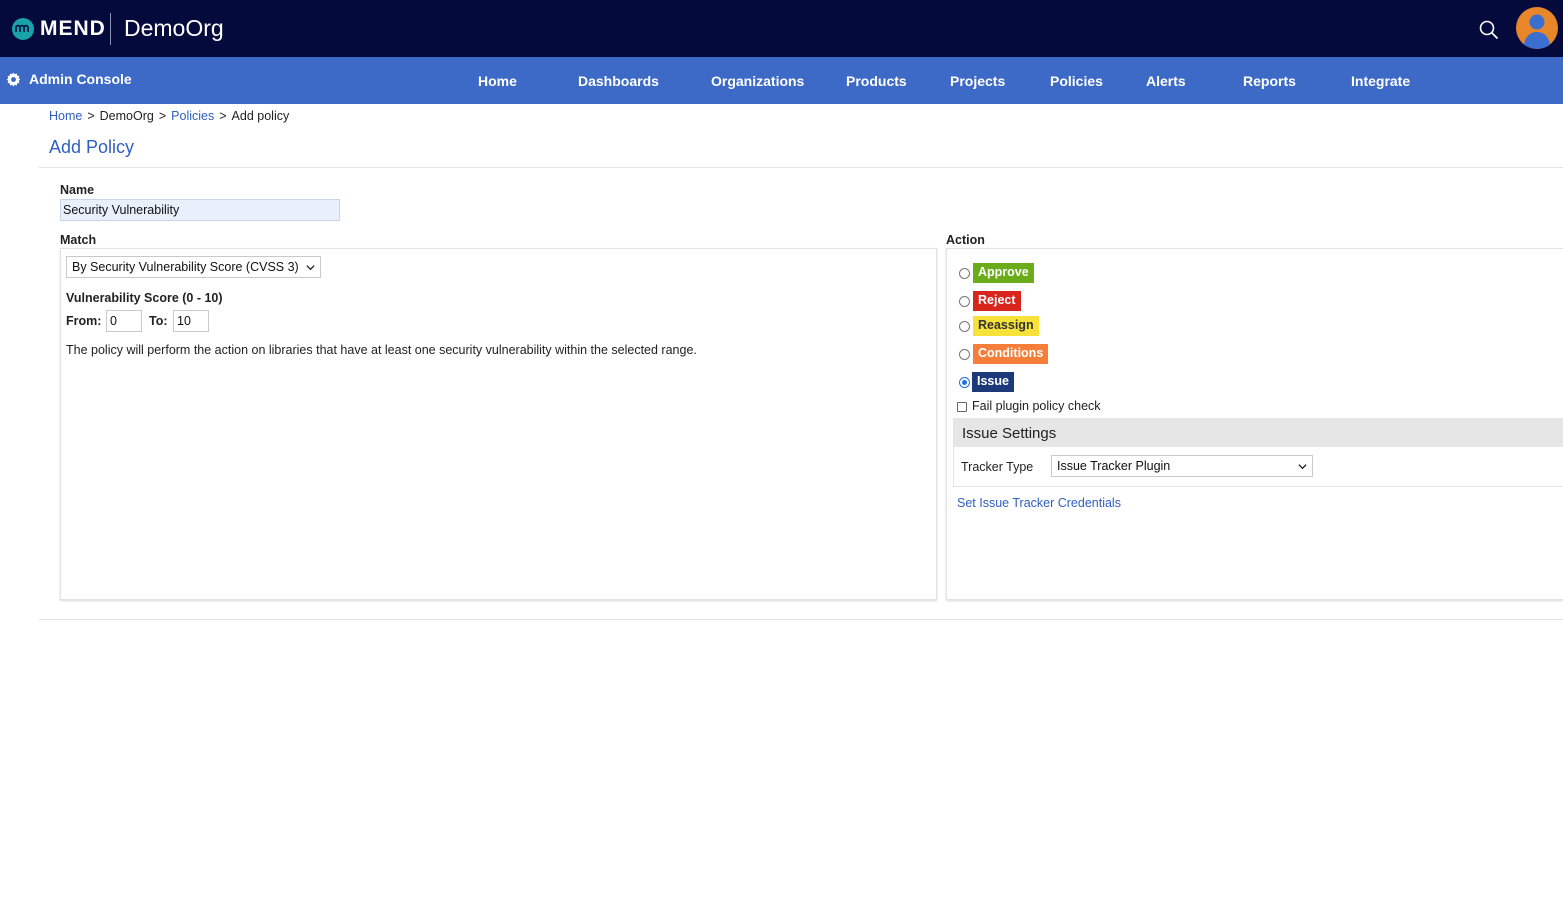 This screenshot has width=1563, height=900. What do you see at coordinates (1258, 432) in the screenshot?
I see `issue-settings-header: Issue Settings` at bounding box center [1258, 432].